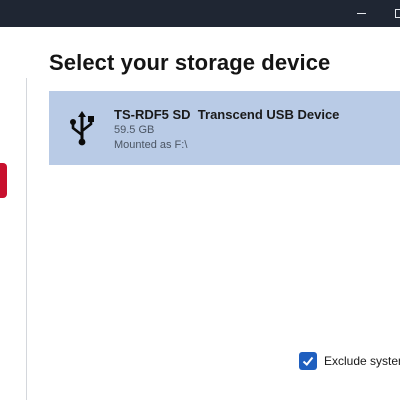 The image size is (400, 400). What do you see at coordinates (361, 13) in the screenshot?
I see `minimize-icon` at bounding box center [361, 13].